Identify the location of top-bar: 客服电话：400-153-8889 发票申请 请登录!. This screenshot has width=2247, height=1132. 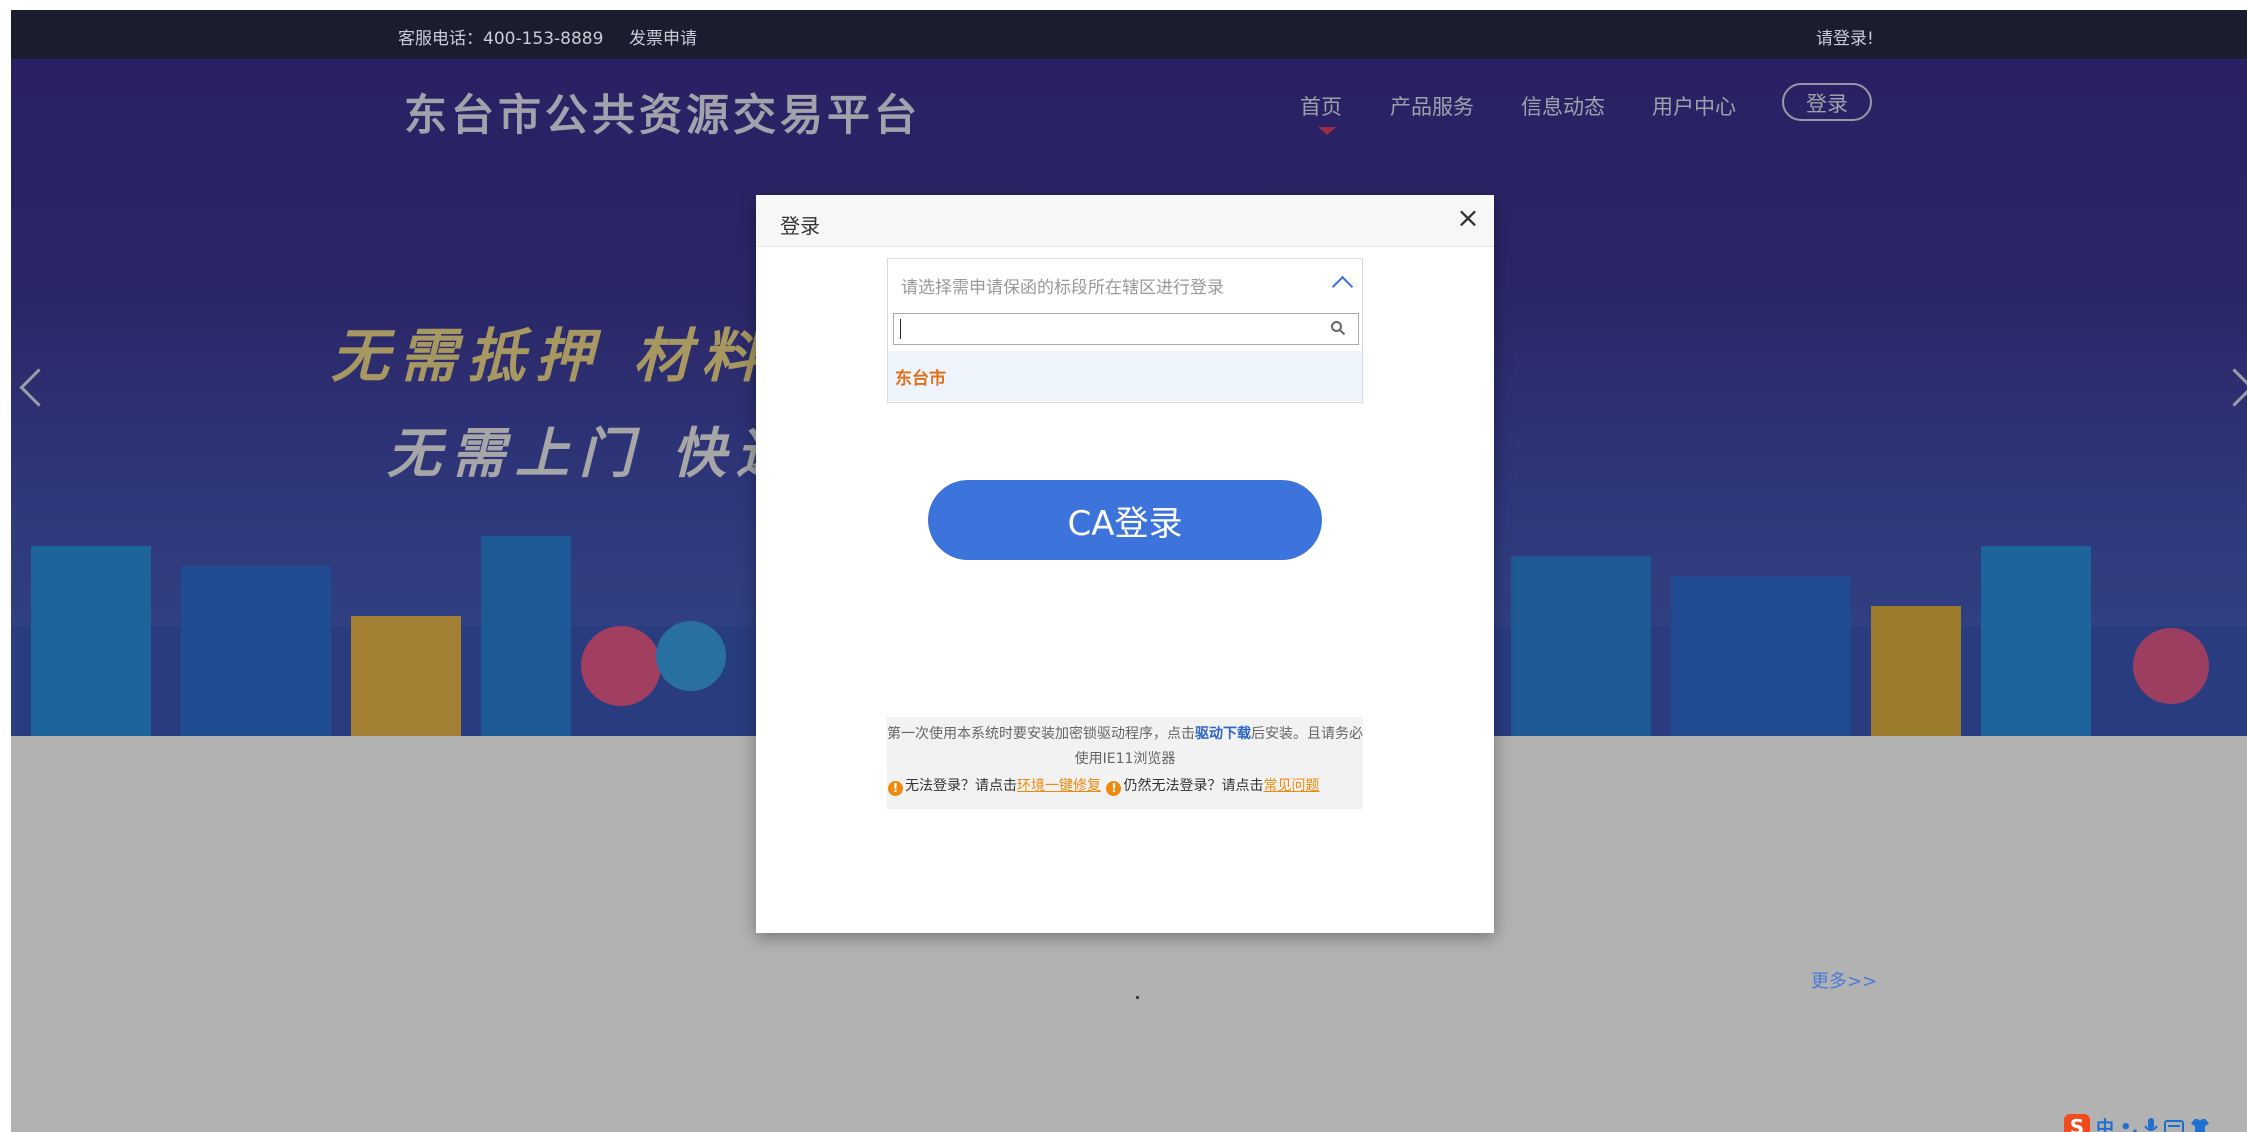
(1129, 34).